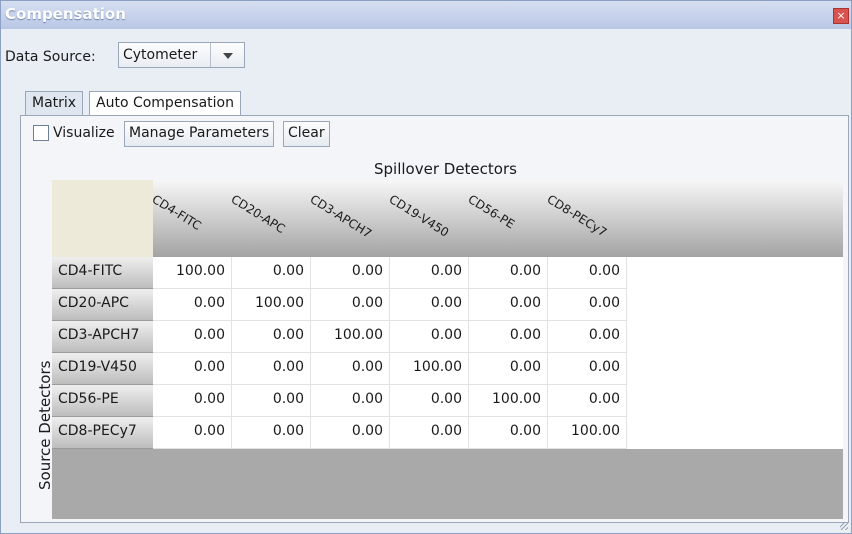 The image size is (852, 534). What do you see at coordinates (258, 214) in the screenshot?
I see `column-header-label: CD20-APC` at bounding box center [258, 214].